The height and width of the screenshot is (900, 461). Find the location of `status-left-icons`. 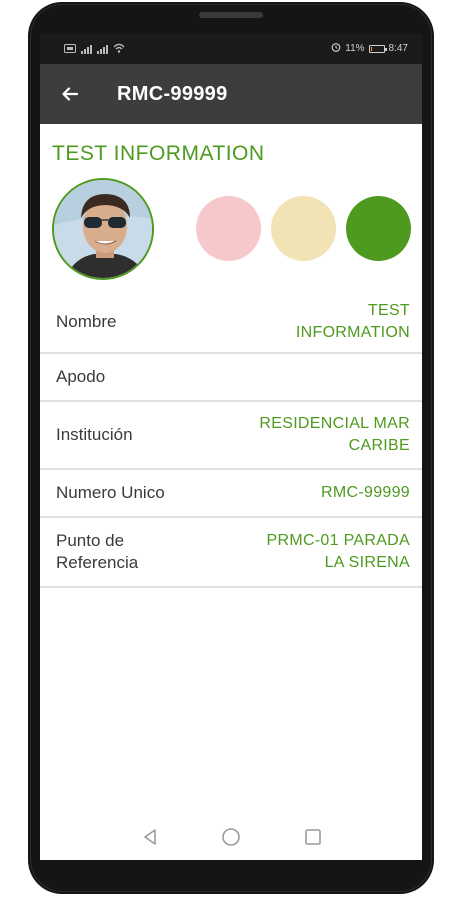

status-left-icons is located at coordinates (94, 49).